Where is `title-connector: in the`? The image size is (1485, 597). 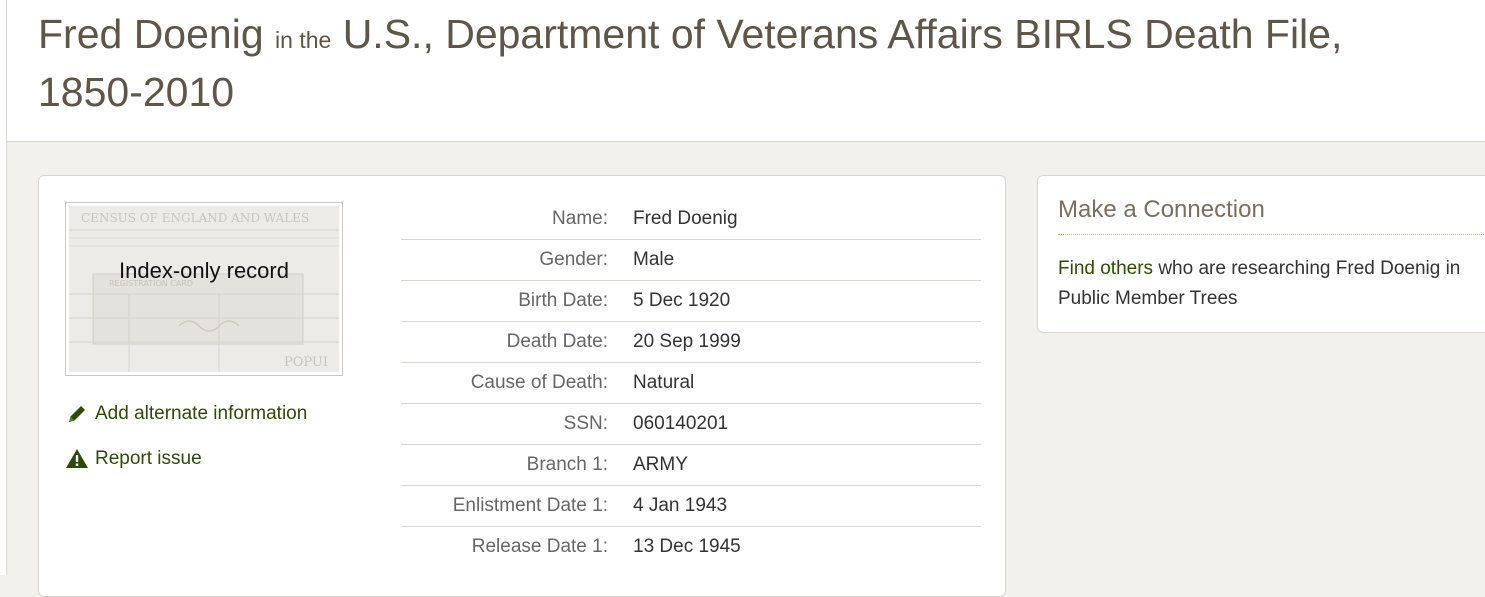
title-connector: in the is located at coordinates (303, 40).